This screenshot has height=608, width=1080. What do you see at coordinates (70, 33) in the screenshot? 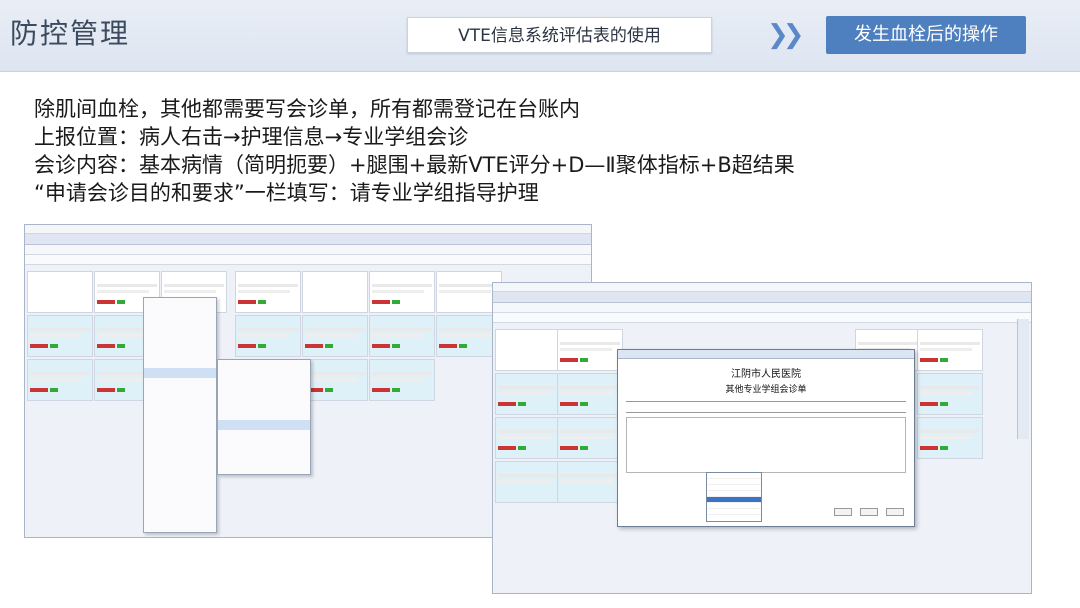
I see `page-title: 防控管理` at bounding box center [70, 33].